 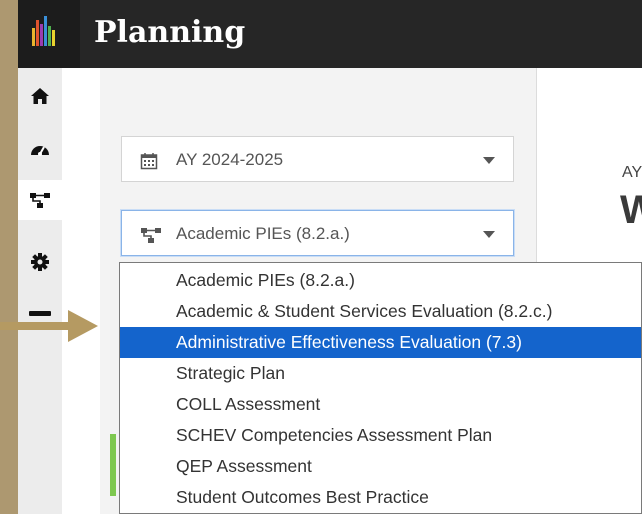 I want to click on rail-item-hierarchy, so click(x=40, y=200).